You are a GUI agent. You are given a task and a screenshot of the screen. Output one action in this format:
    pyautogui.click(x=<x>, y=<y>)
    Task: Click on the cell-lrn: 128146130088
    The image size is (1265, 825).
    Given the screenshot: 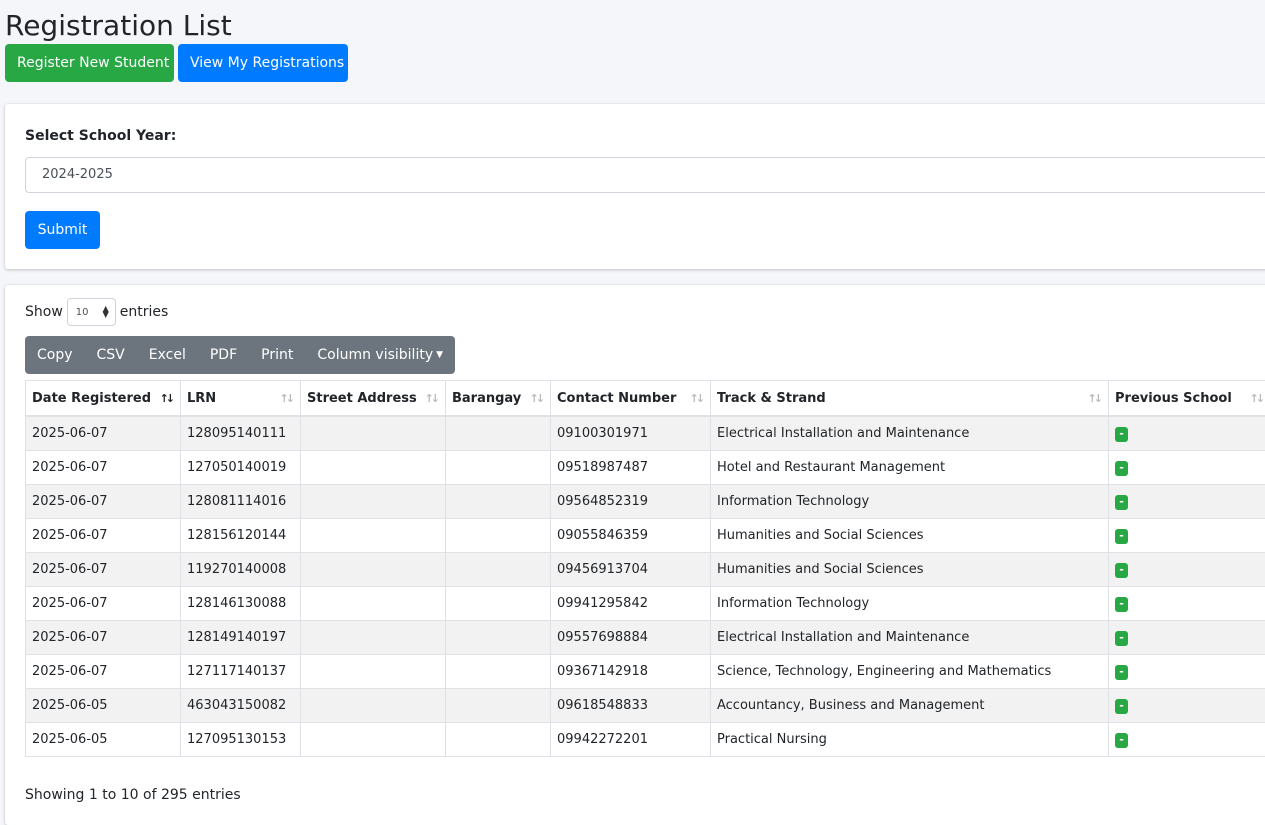 What is the action you would take?
    pyautogui.click(x=241, y=604)
    